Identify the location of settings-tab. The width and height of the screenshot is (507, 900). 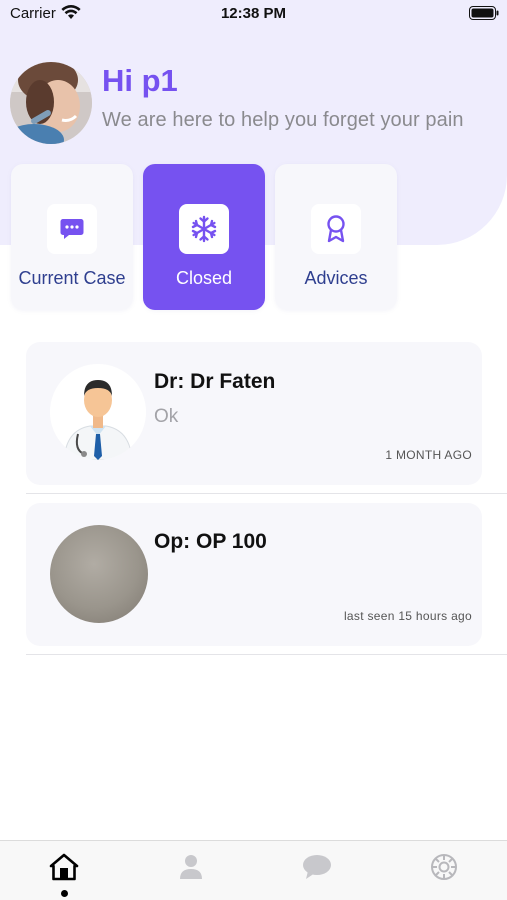
(444, 867).